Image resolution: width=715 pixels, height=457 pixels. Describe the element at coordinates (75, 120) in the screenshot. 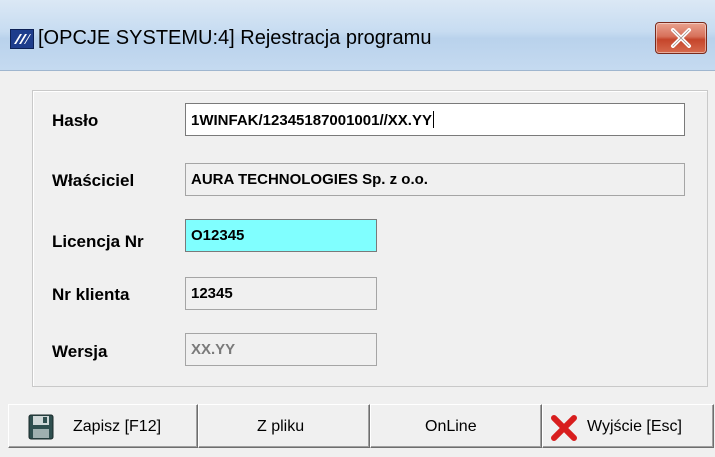

I see `haslo-label: Hasło` at that location.